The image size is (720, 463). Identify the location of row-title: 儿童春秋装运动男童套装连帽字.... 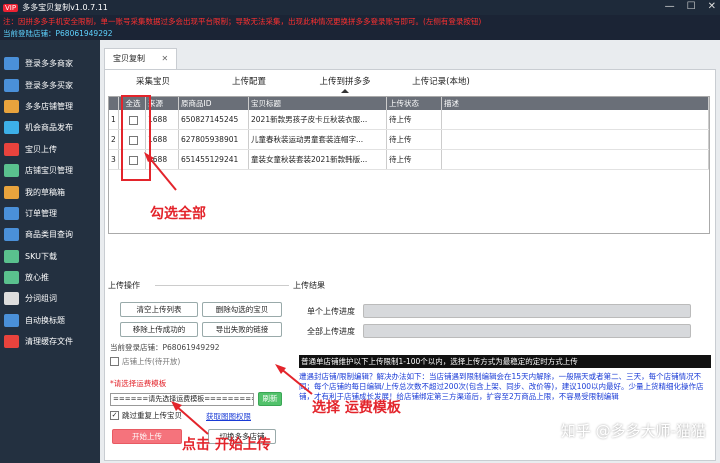
(318, 139).